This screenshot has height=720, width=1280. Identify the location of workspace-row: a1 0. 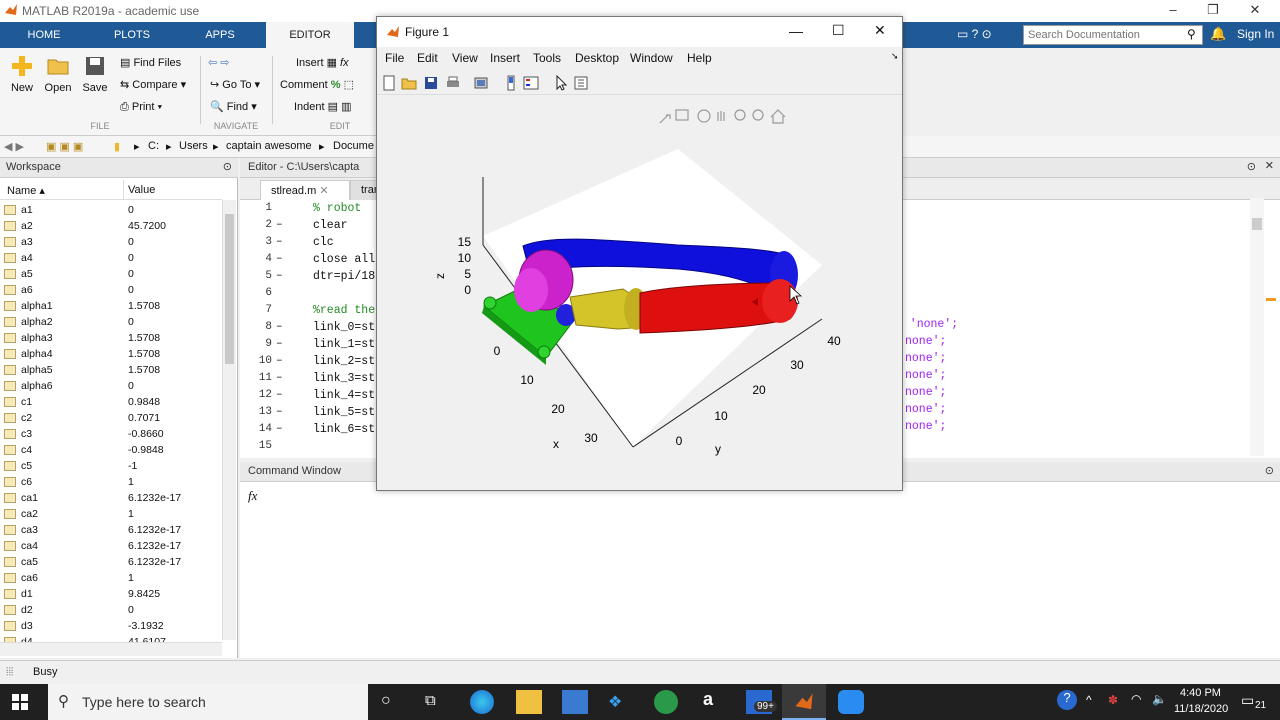
(111, 210).